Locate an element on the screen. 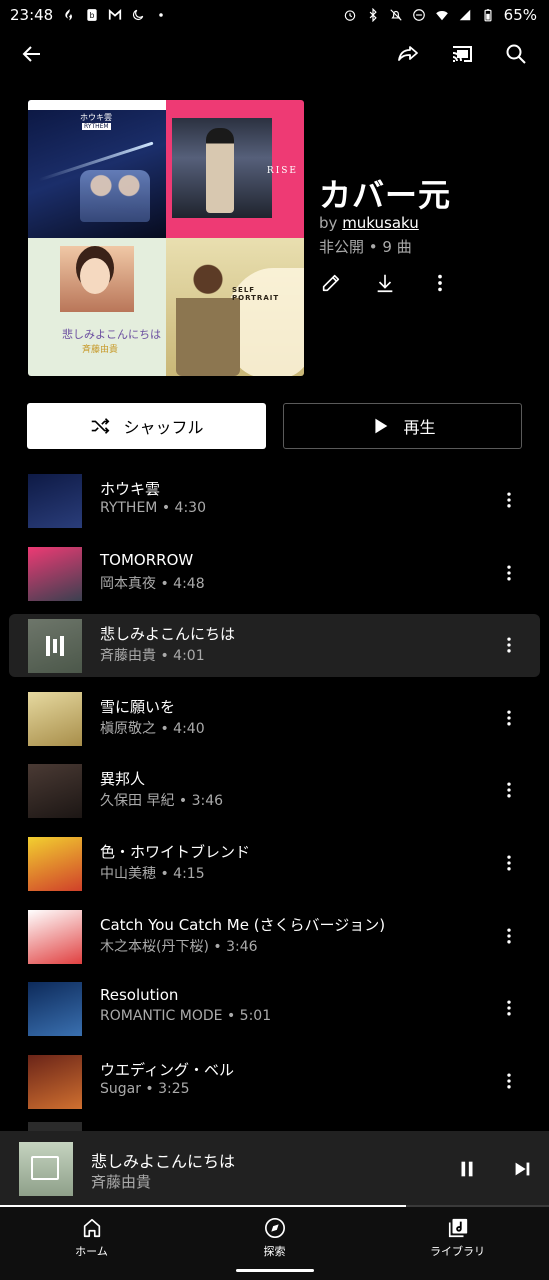 The height and width of the screenshot is (1280, 549). track-row: 悲しみよこんにちは 斉藤由貴 • 4:01 is located at coordinates (274, 646).